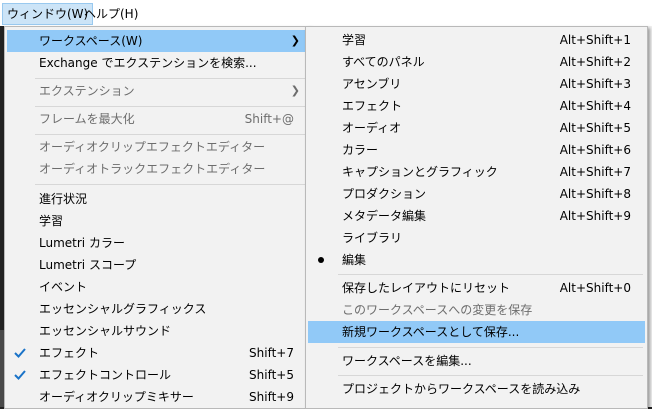 This screenshot has width=652, height=409. What do you see at coordinates (384, 194) in the screenshot?
I see `menu-item-label: プロダクション` at bounding box center [384, 194].